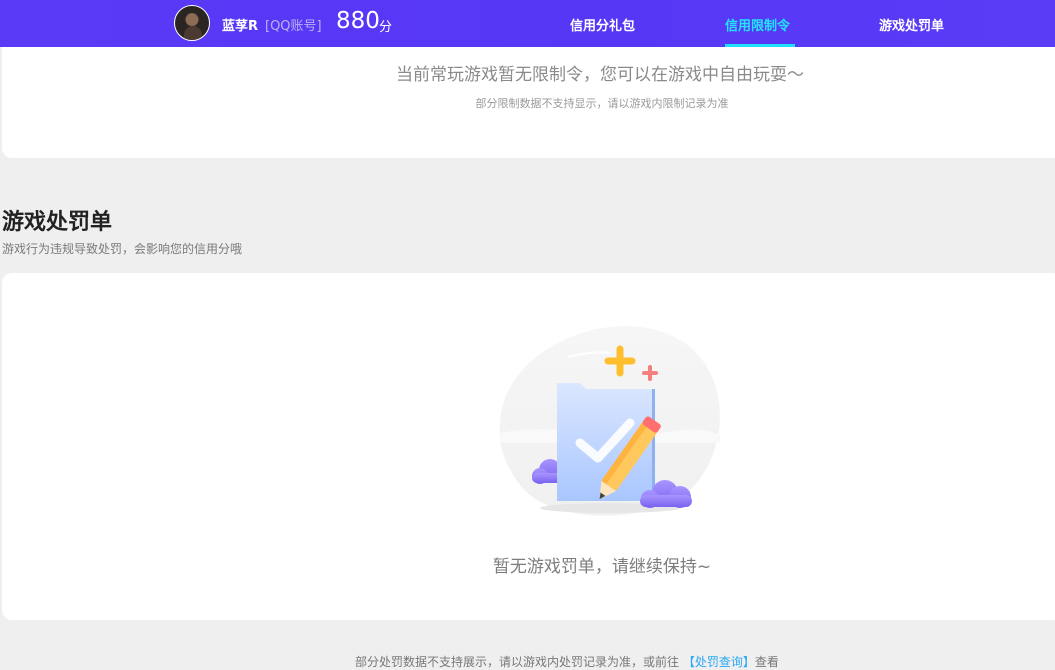 This screenshot has height=670, width=1055. Describe the element at coordinates (240, 26) in the screenshot. I see `user-nickname: 蓝莩R` at that location.